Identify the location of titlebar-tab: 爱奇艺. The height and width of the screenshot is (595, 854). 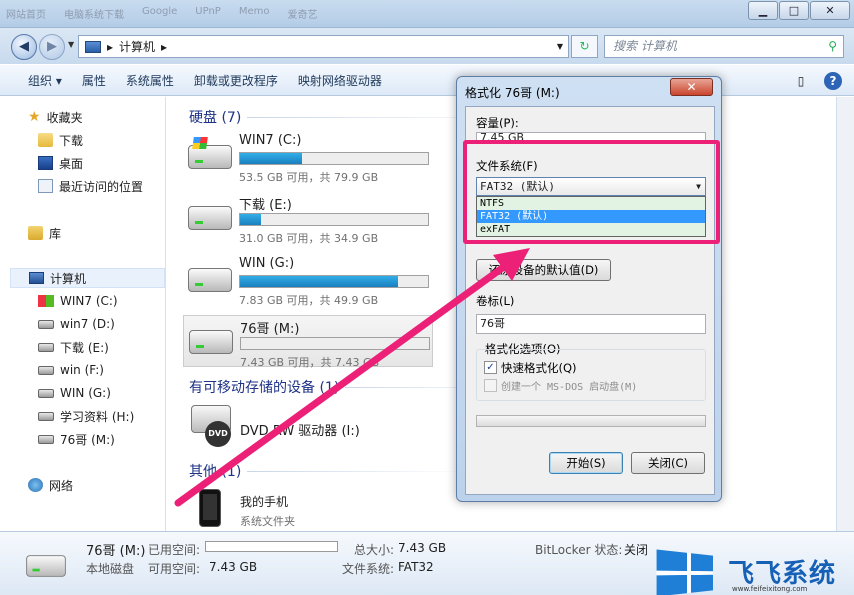
(302, 13).